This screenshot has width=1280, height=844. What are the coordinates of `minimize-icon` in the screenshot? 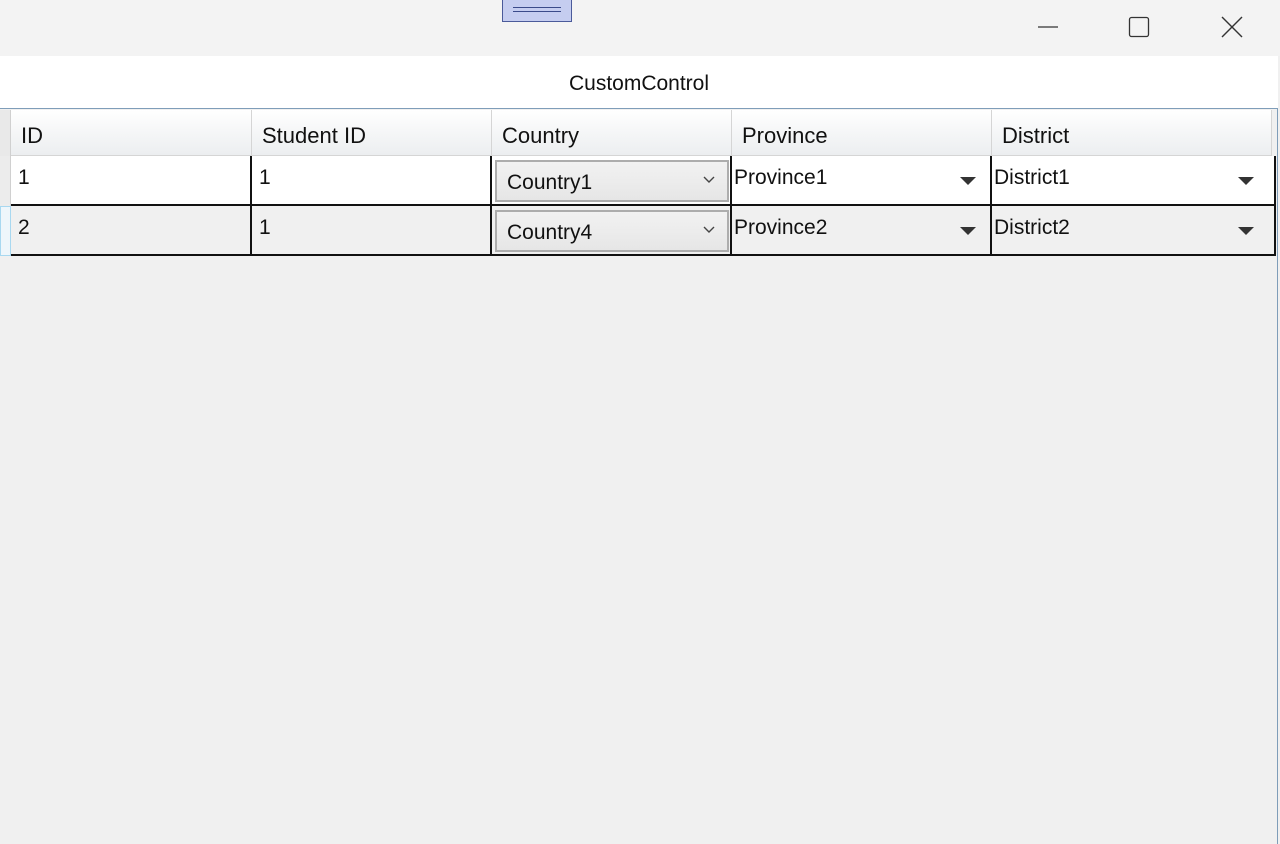 It's located at (1048, 27).